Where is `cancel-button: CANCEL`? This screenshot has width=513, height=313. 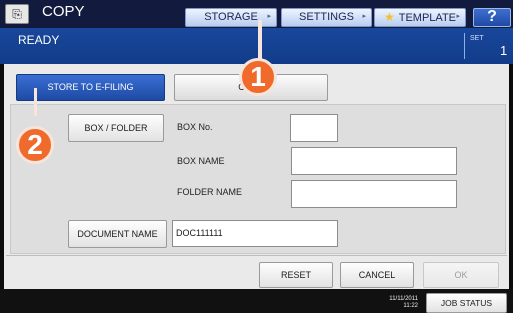 cancel-button: CANCEL is located at coordinates (377, 275).